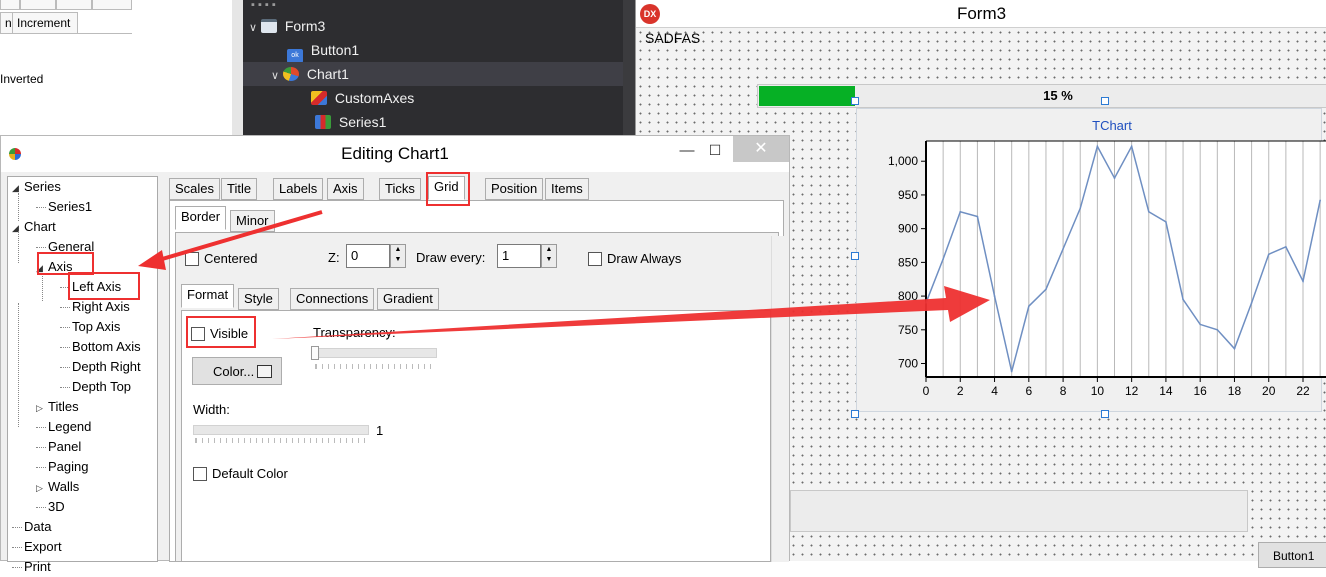  What do you see at coordinates (152, 260) in the screenshot?
I see `arrow-head` at bounding box center [152, 260].